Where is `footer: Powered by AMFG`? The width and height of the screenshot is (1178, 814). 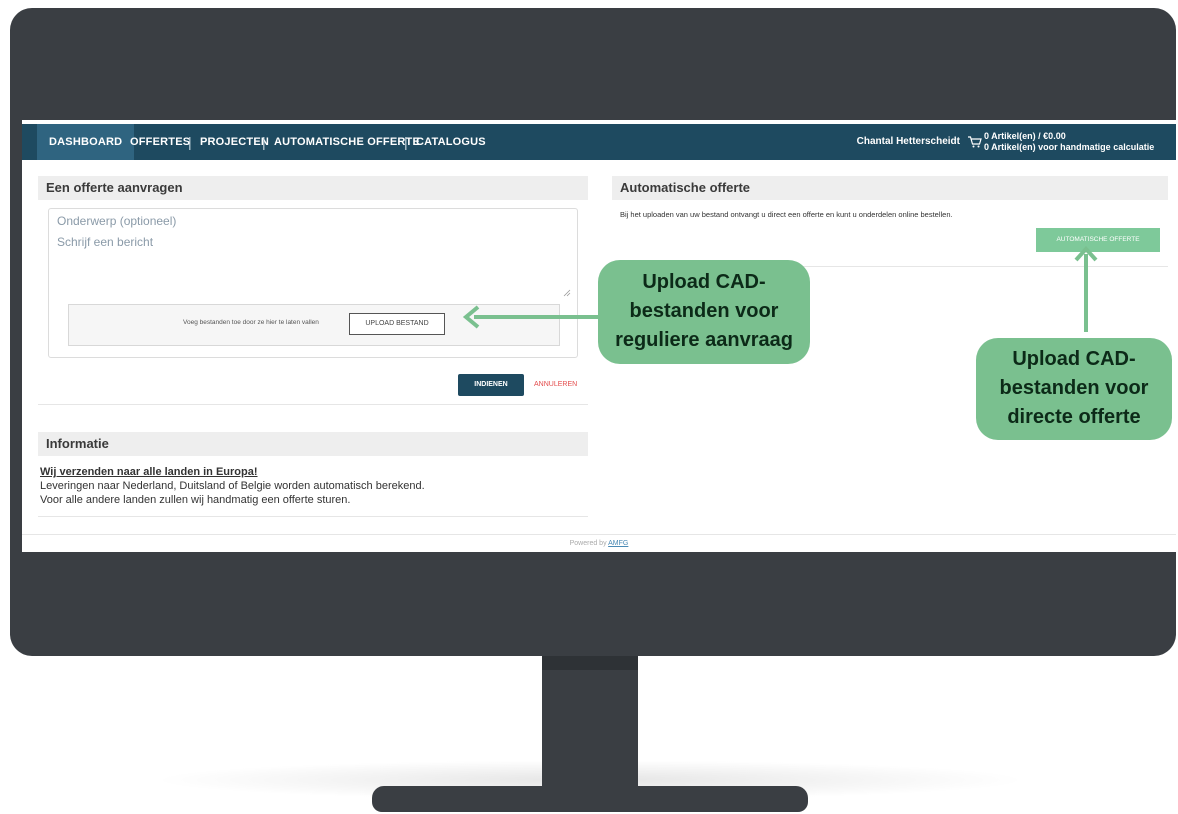
footer: Powered by AMFG is located at coordinates (599, 543).